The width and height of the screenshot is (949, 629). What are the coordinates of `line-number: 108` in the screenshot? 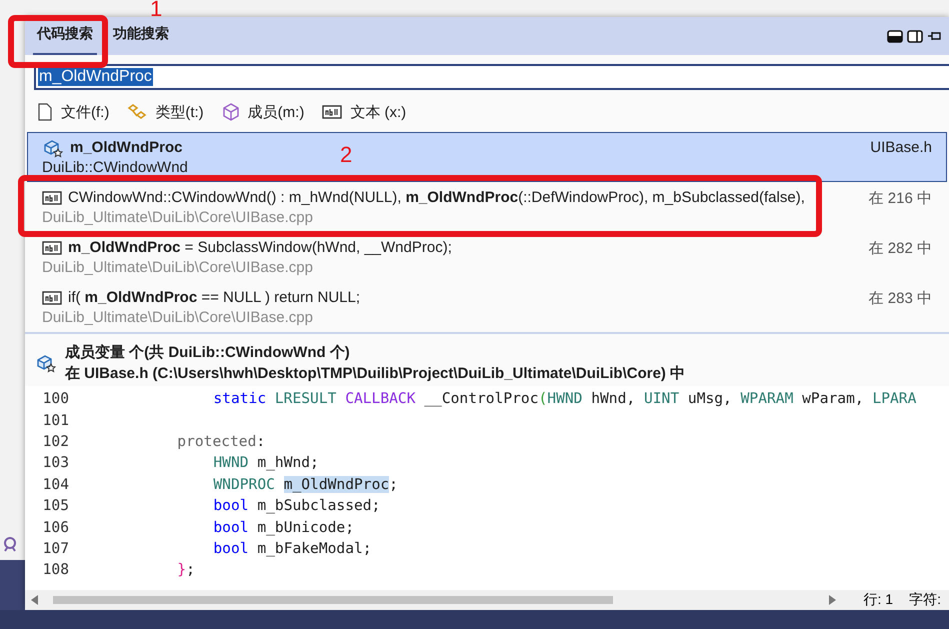 It's located at (55, 569).